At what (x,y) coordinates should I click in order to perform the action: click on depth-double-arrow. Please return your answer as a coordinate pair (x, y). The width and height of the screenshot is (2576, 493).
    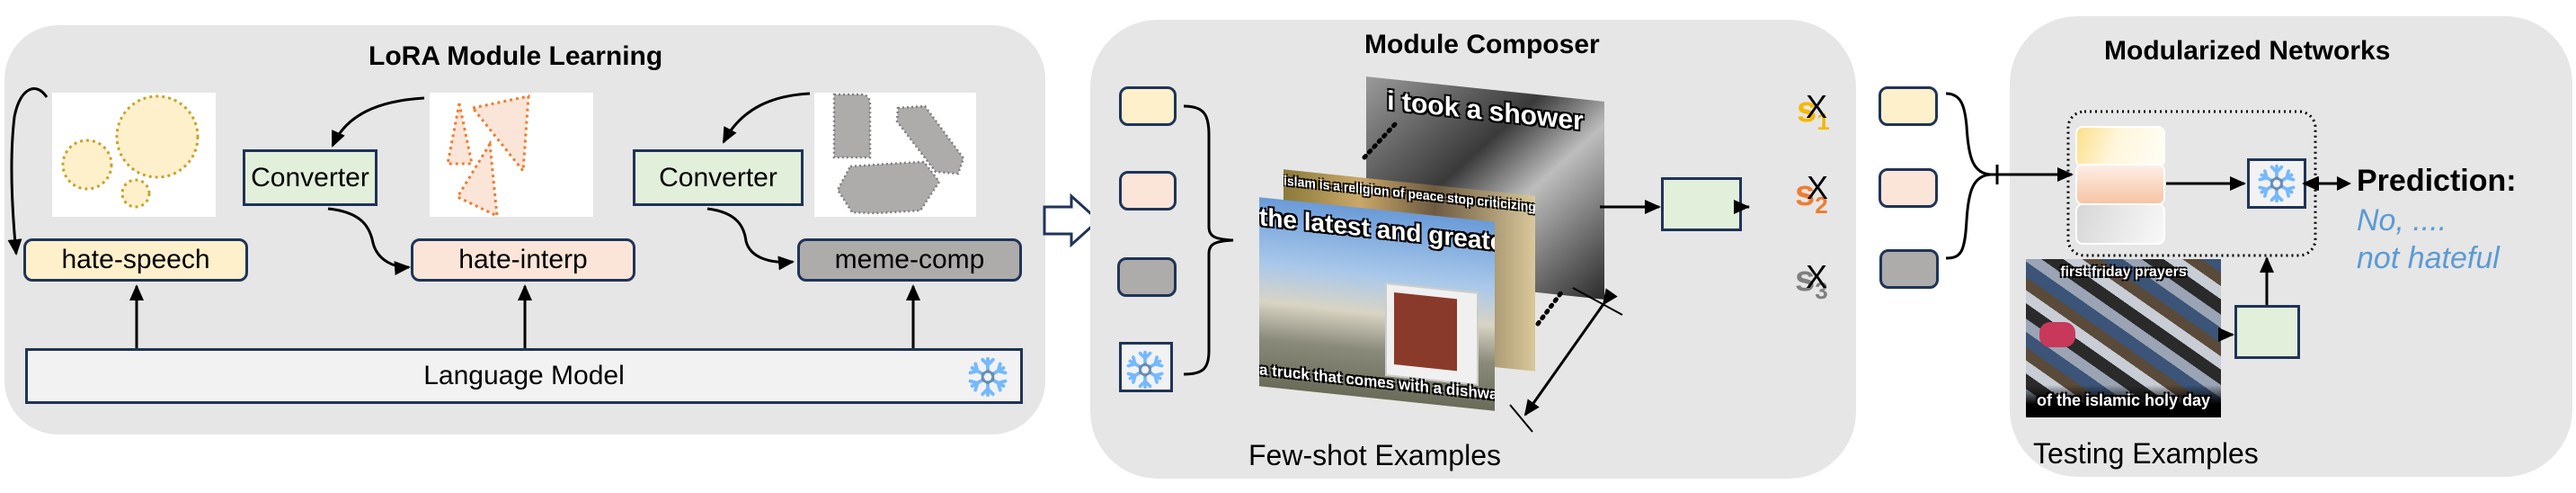
    Looking at the image, I should click on (1570, 352).